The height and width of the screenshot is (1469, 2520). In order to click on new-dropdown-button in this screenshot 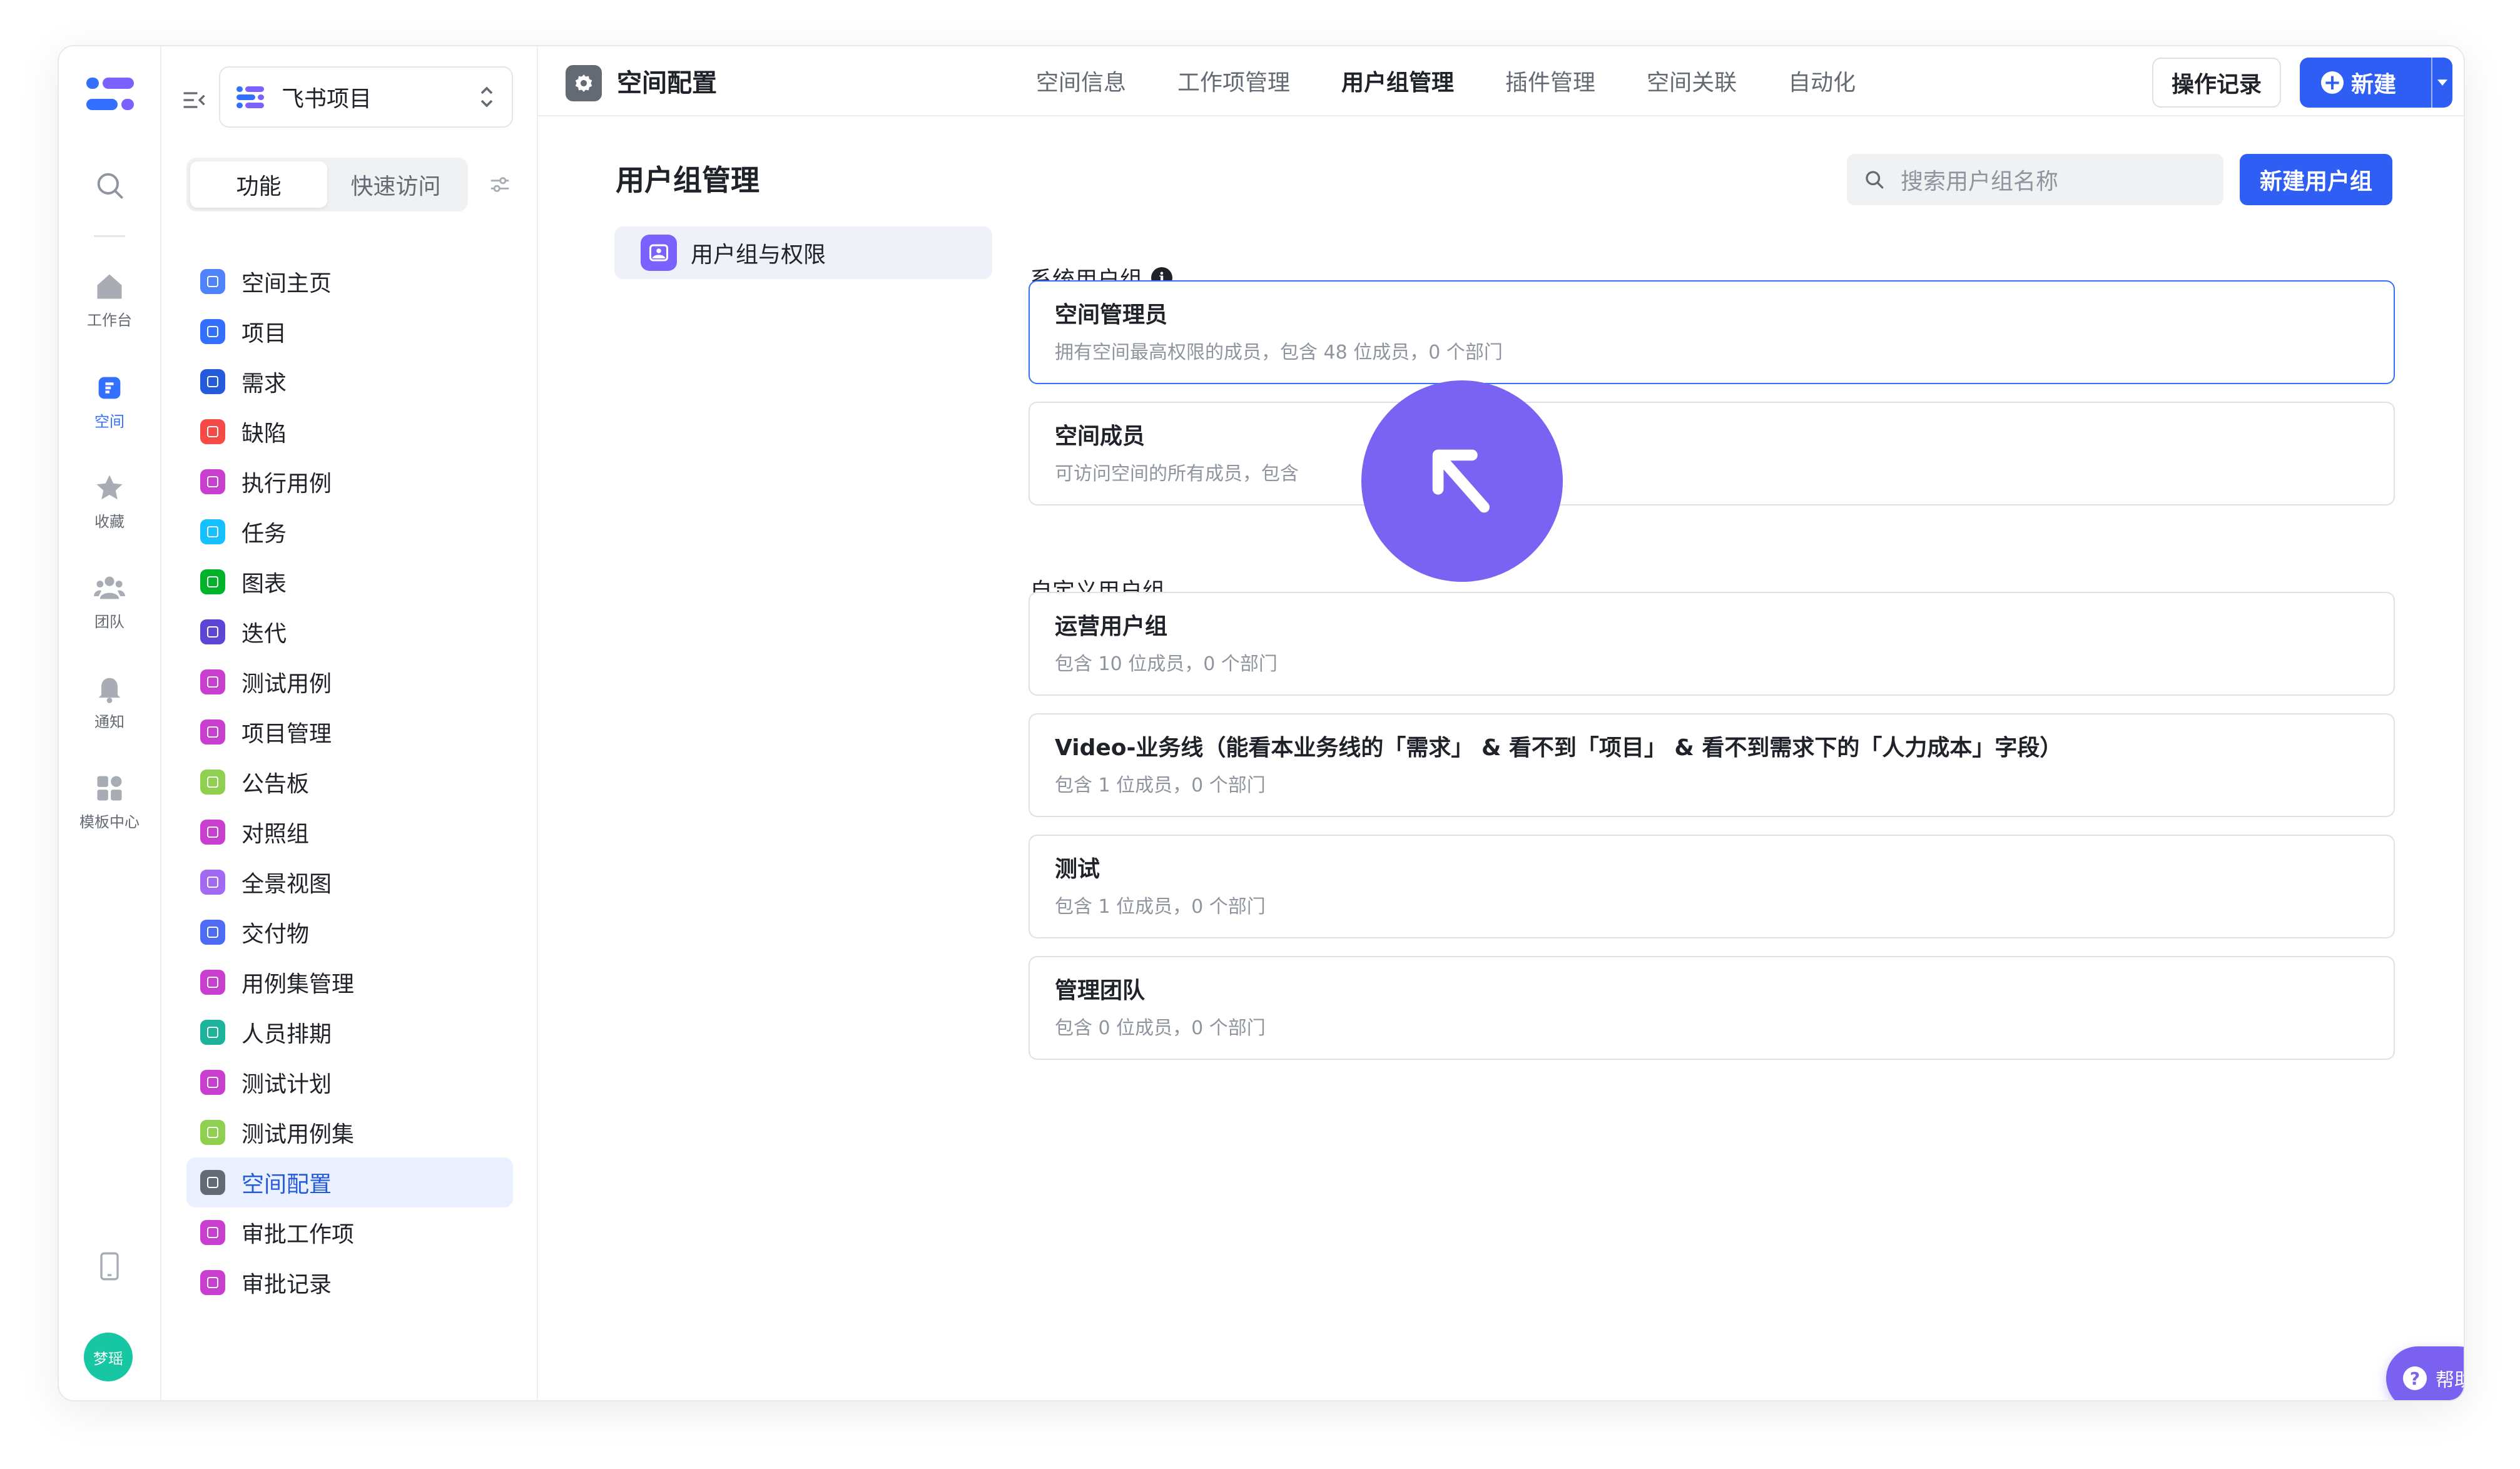, I will do `click(2442, 82)`.